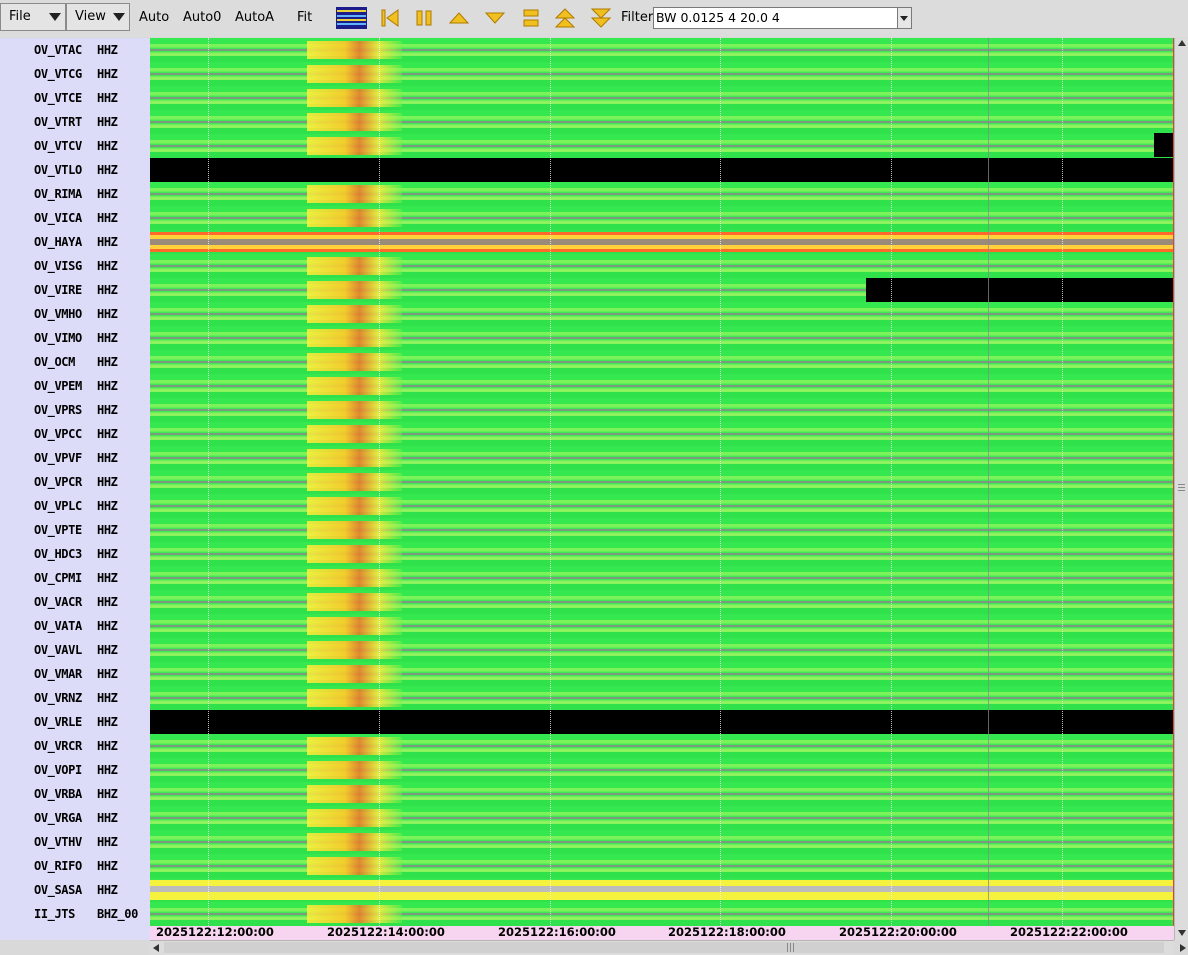 This screenshot has height=955, width=1188. Describe the element at coordinates (664, 947) in the screenshot. I see `horizontal-scroll-thumb` at that location.